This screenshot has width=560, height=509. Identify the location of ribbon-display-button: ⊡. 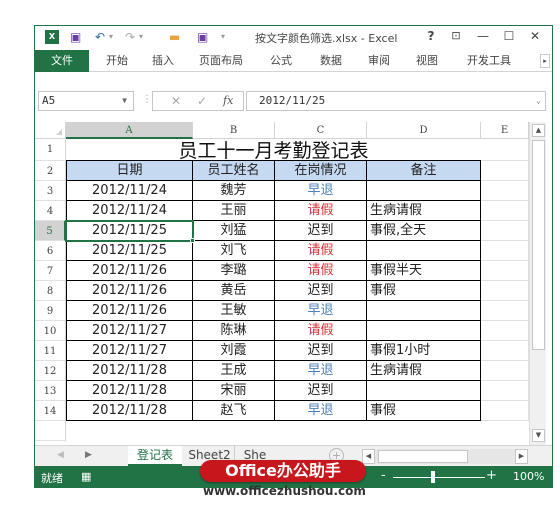
(456, 35).